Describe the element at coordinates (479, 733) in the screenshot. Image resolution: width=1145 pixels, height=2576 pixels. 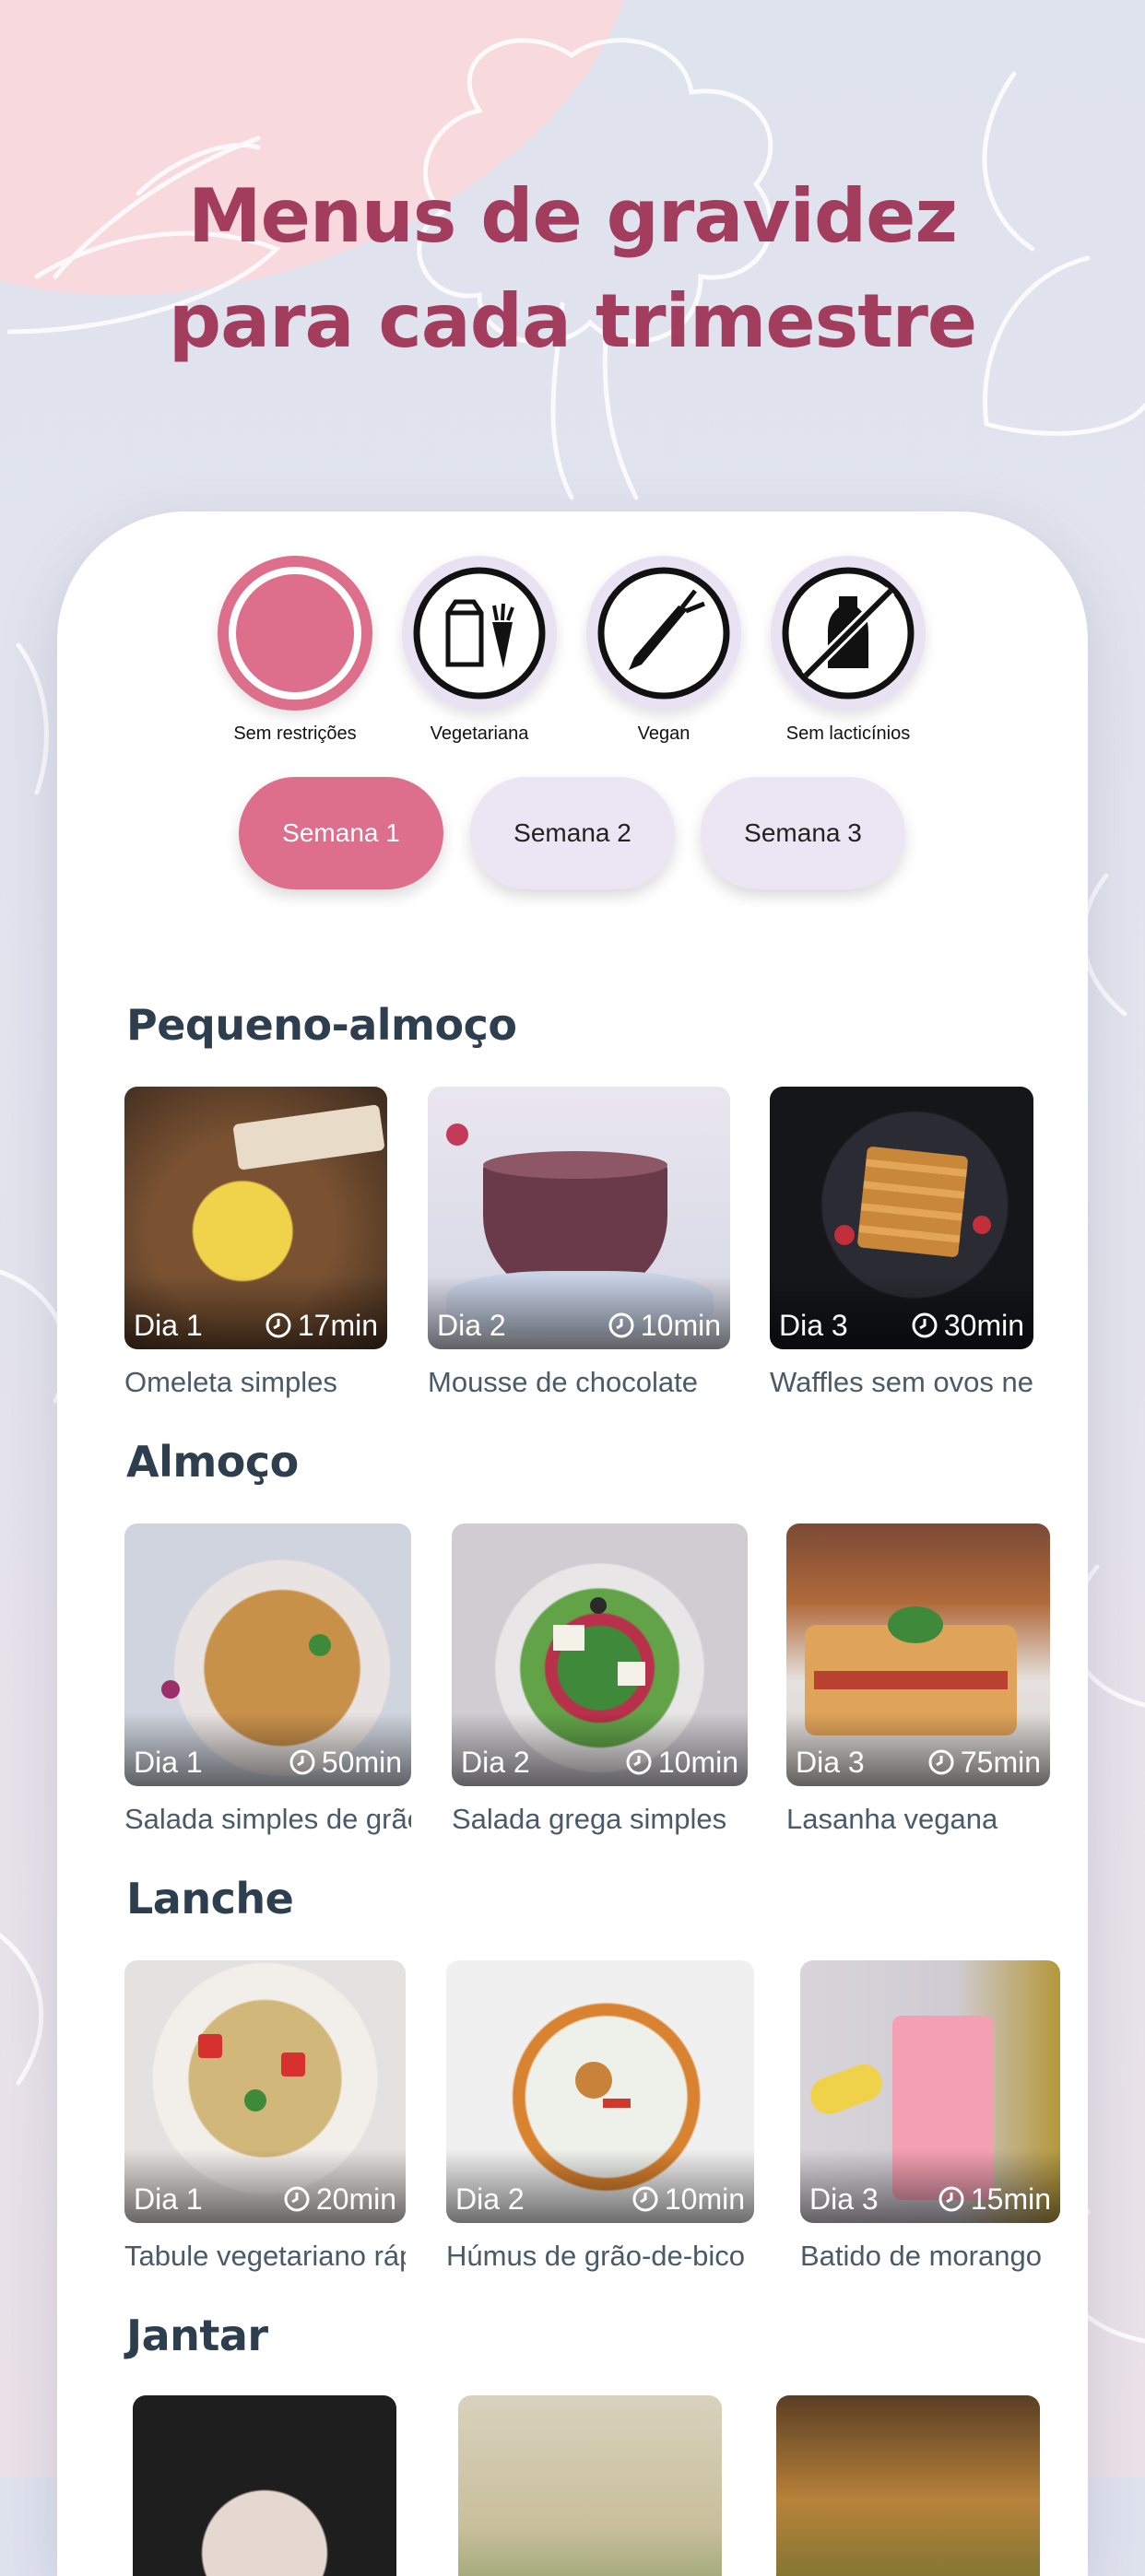
I see `filter-label: Vegetariana` at that location.